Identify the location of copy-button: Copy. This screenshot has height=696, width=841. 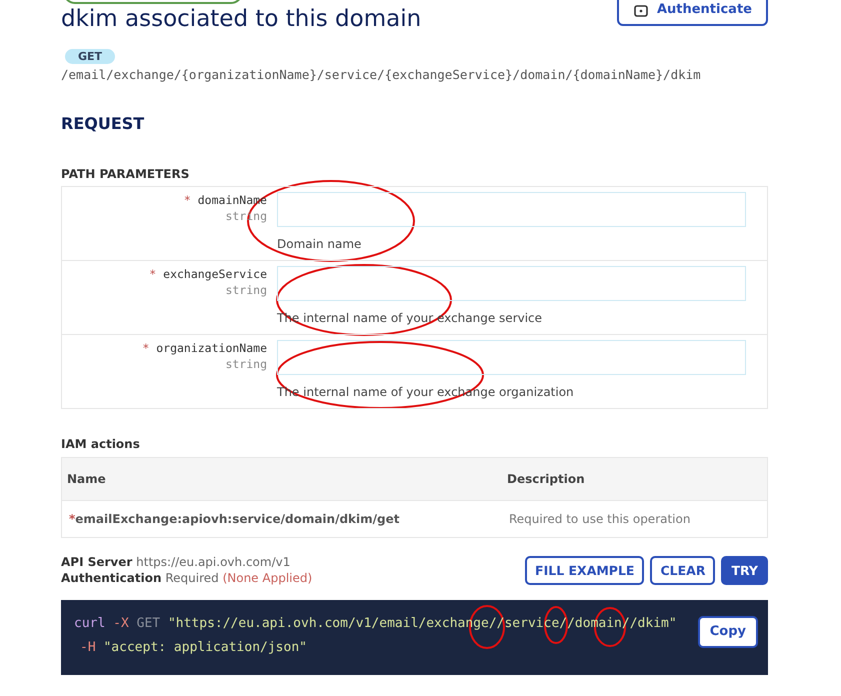
(728, 632).